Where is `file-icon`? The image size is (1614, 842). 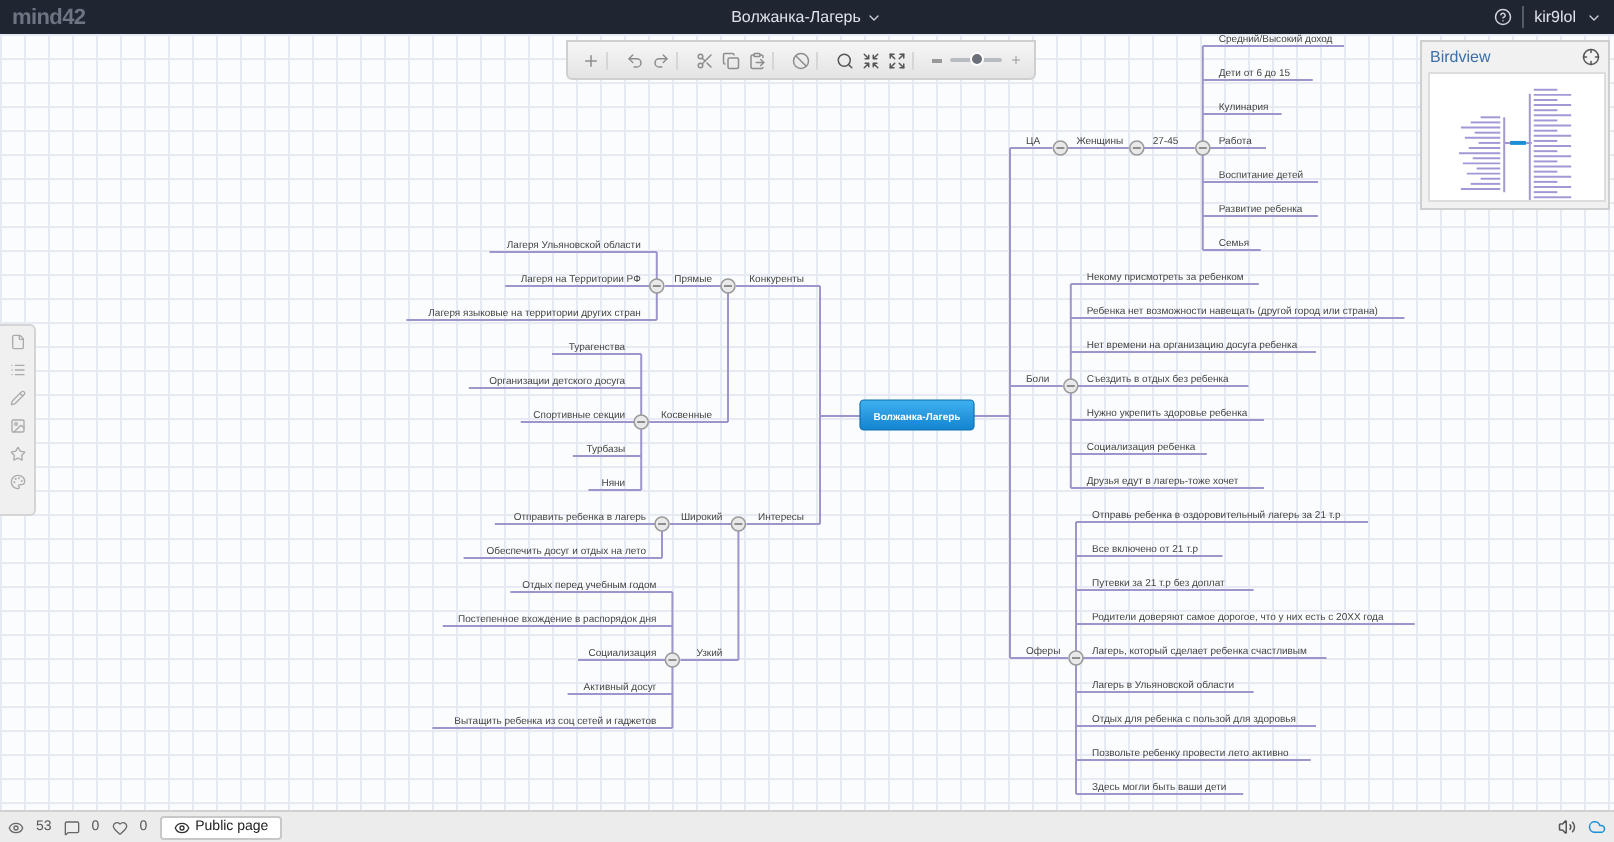
file-icon is located at coordinates (17, 342).